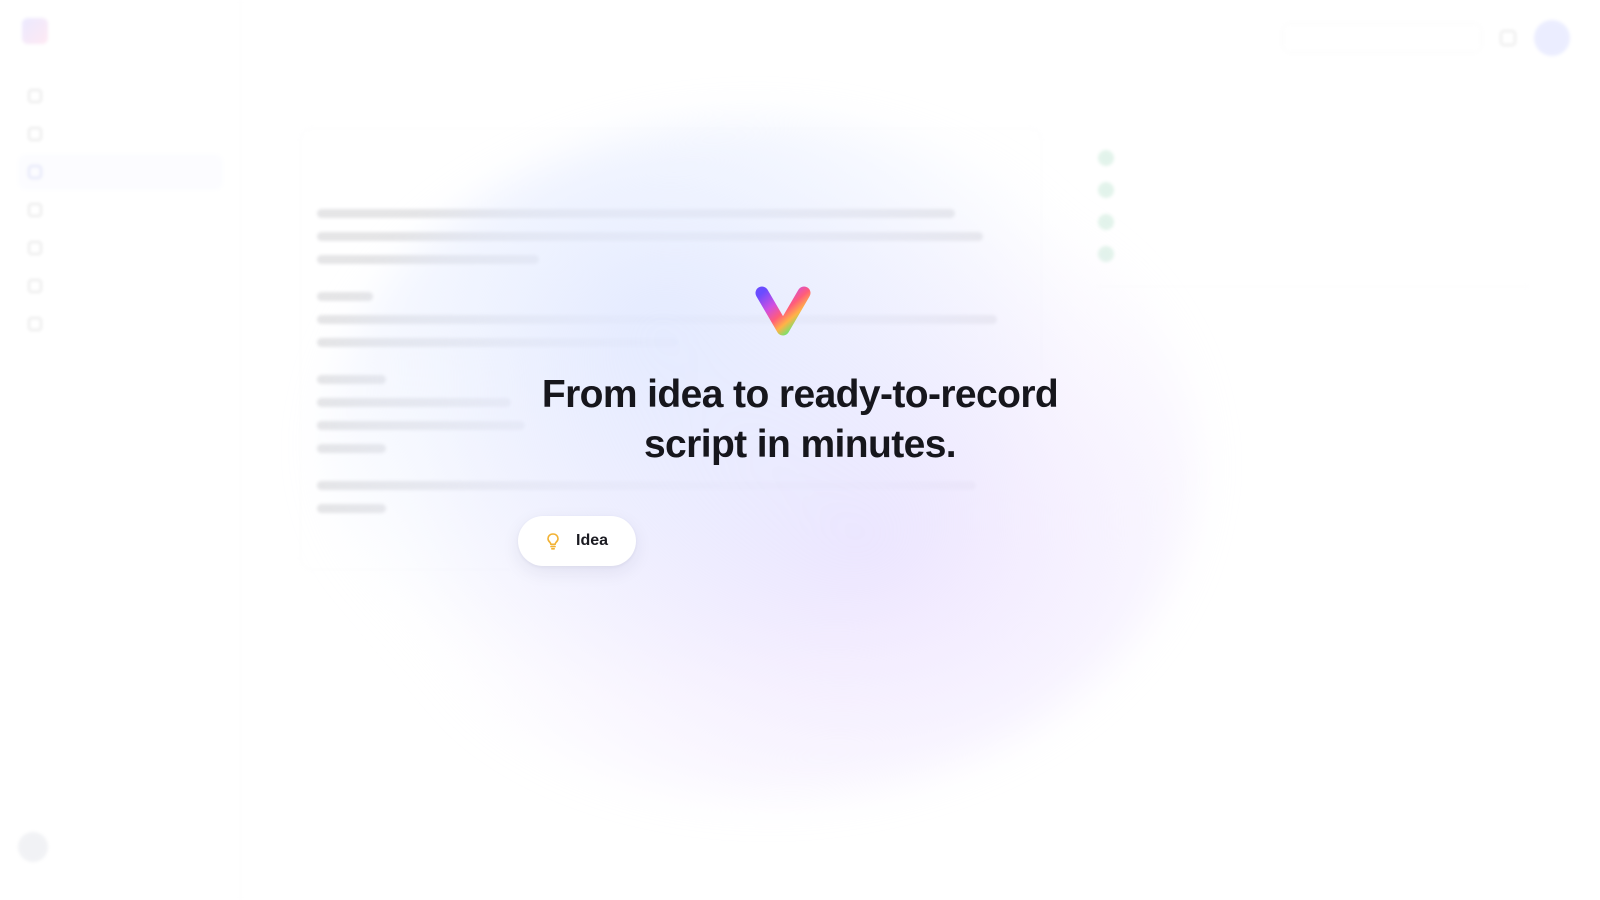 The width and height of the screenshot is (1600, 900). I want to click on sidebar-nav, so click(120, 211).